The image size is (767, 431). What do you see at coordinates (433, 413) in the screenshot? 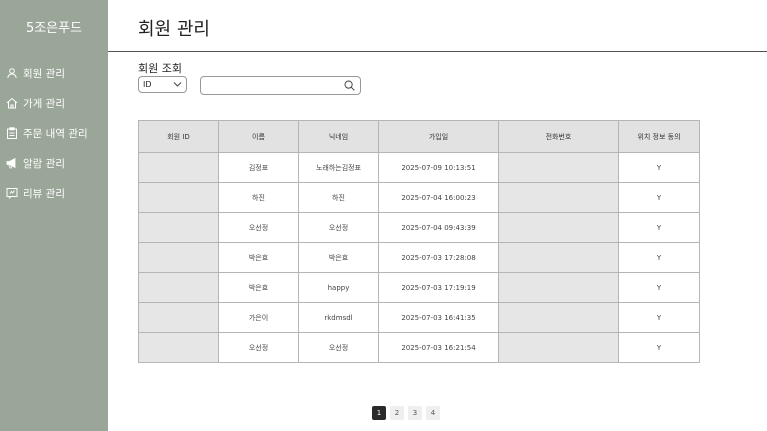
I see `page-button-4: 4` at bounding box center [433, 413].